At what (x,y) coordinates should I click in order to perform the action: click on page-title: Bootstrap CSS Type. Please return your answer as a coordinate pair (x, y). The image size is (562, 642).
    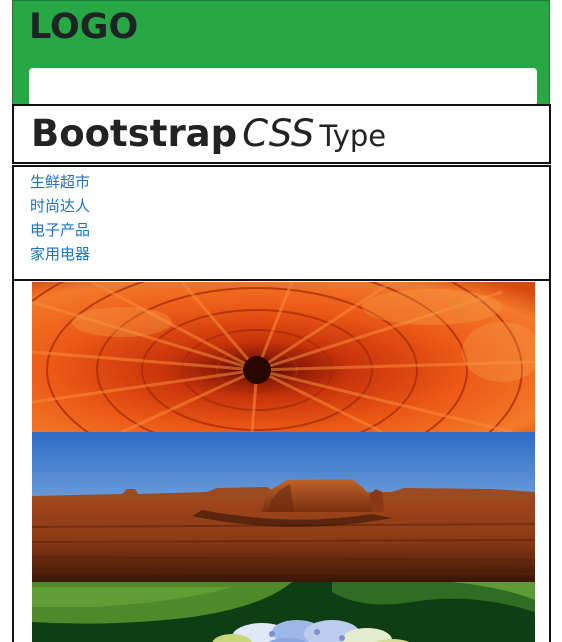
    Looking at the image, I should click on (208, 133).